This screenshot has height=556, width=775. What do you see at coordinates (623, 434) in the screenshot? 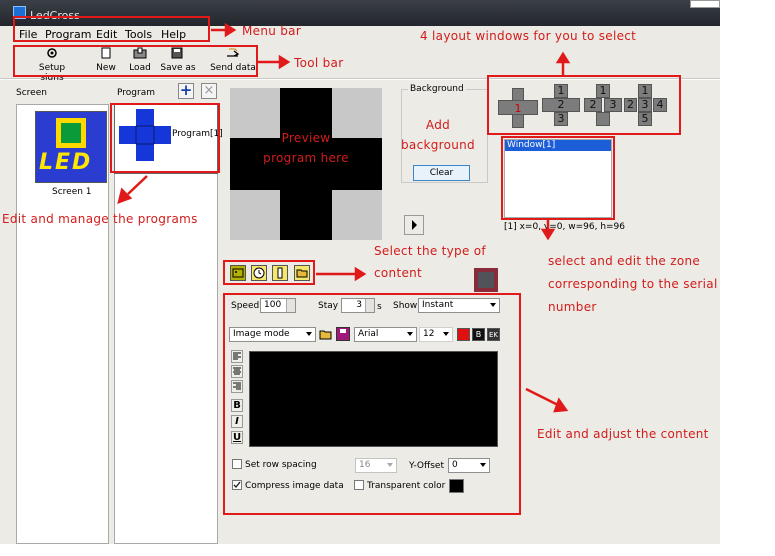
I see `adjust-annotation: Edit and adjust the content` at bounding box center [623, 434].